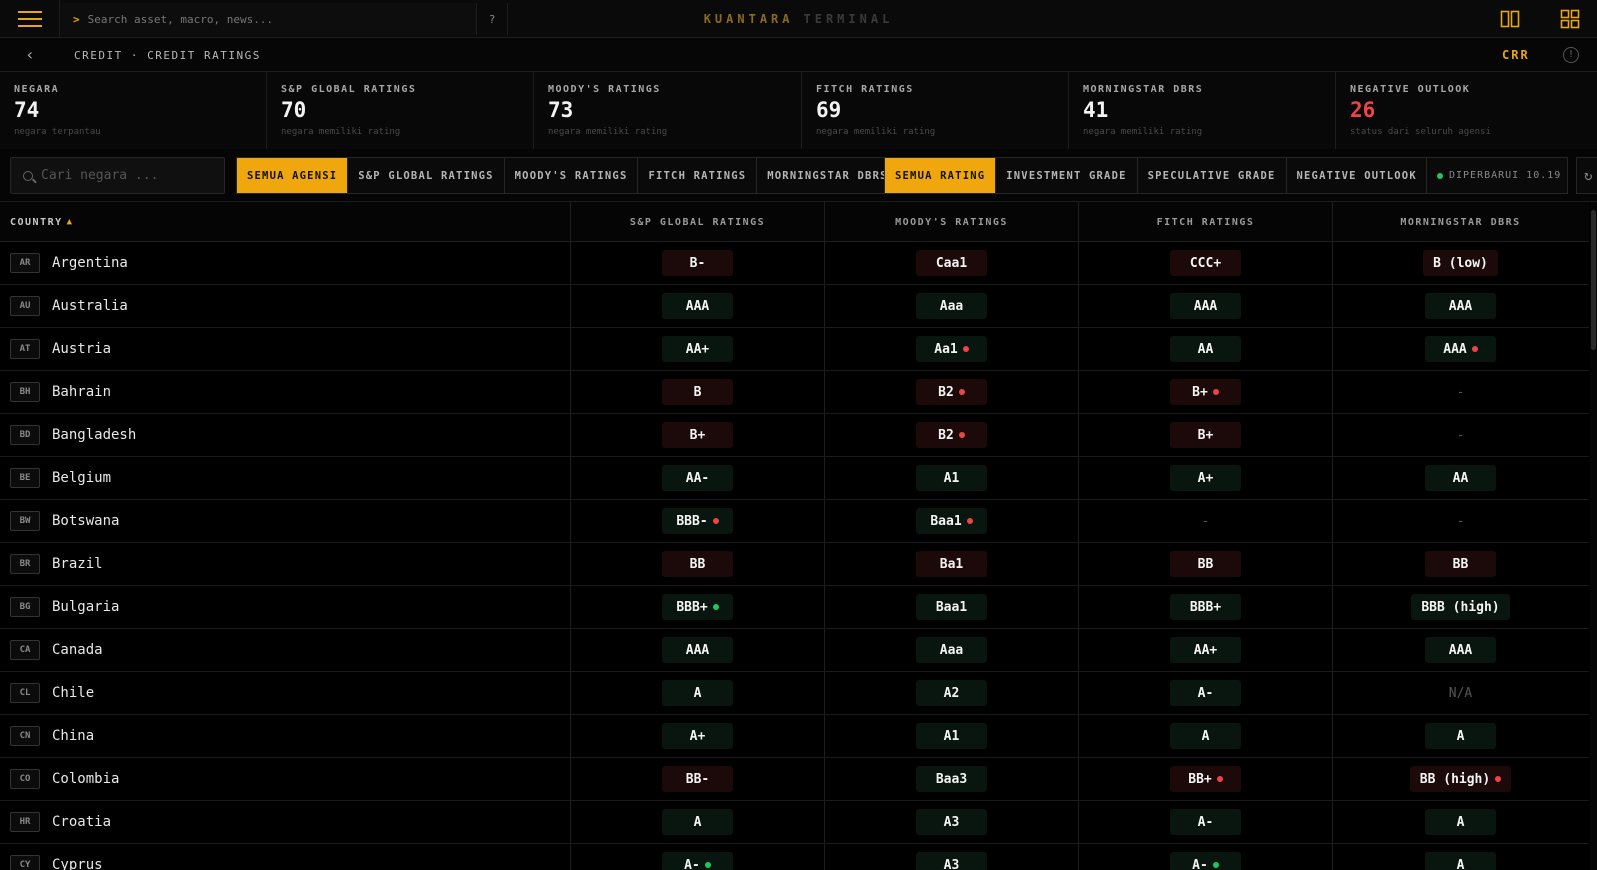 Image resolution: width=1597 pixels, height=870 pixels. Describe the element at coordinates (30, 19) in the screenshot. I see `menu-button` at that location.